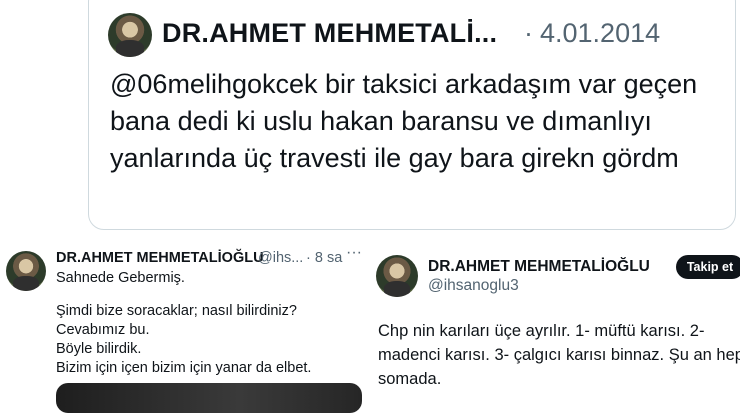 The width and height of the screenshot is (740, 413). What do you see at coordinates (130, 35) in the screenshot?
I see `top-tweet-avatar` at bounding box center [130, 35].